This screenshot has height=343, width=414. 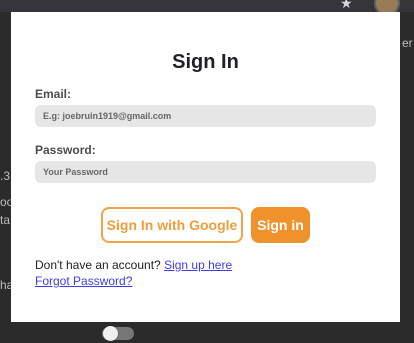 What do you see at coordinates (110, 333) in the screenshot?
I see `toggle-knob` at bounding box center [110, 333].